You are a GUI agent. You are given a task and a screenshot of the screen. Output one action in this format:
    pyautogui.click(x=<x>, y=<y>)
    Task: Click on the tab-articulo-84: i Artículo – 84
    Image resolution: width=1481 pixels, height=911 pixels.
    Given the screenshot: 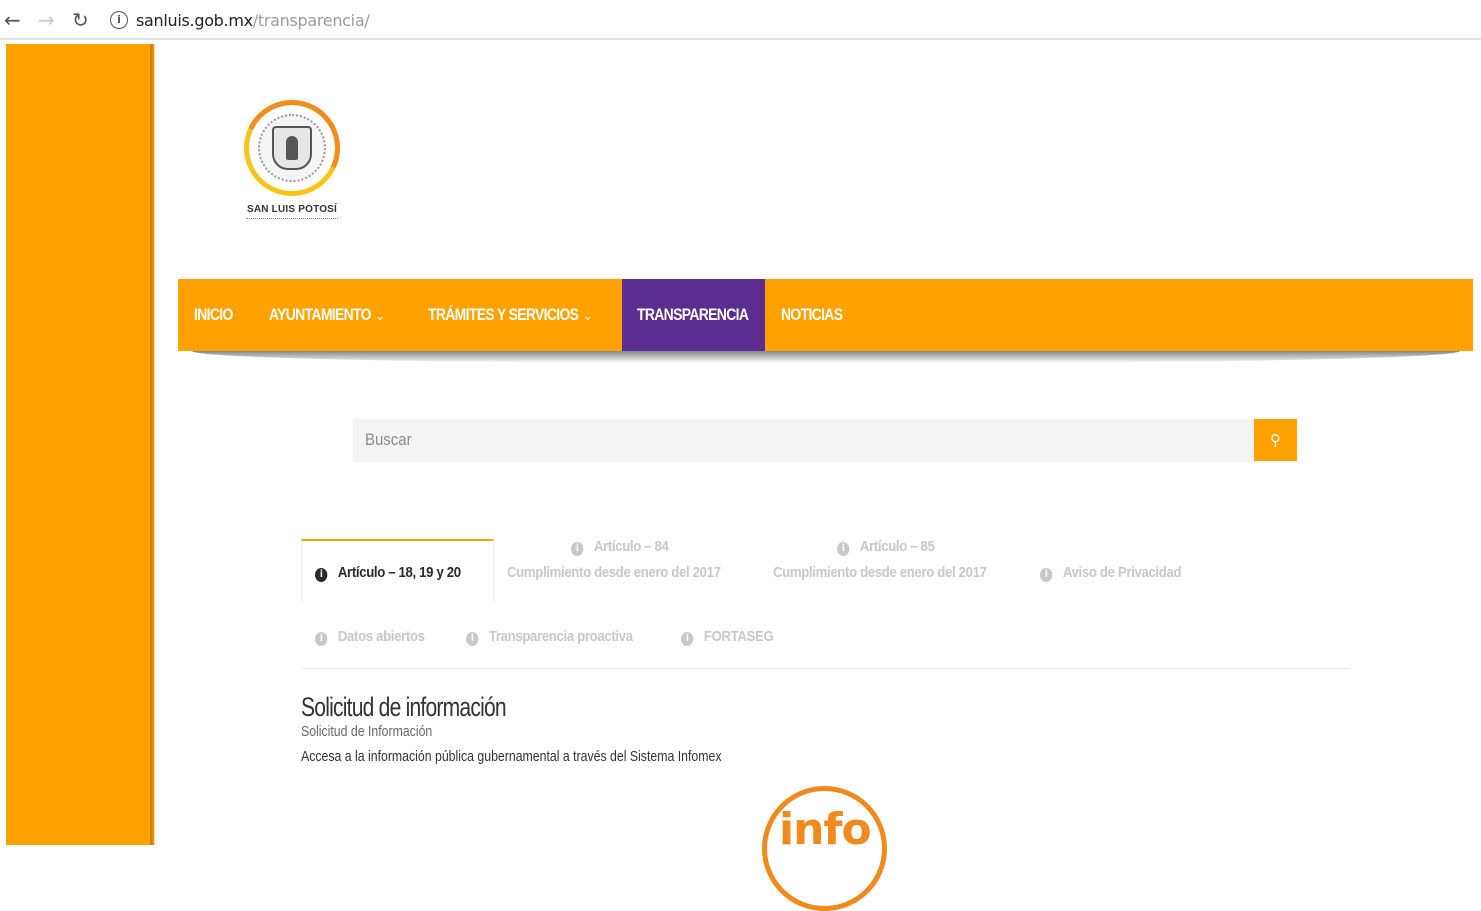 What is the action you would take?
    pyautogui.click(x=620, y=547)
    